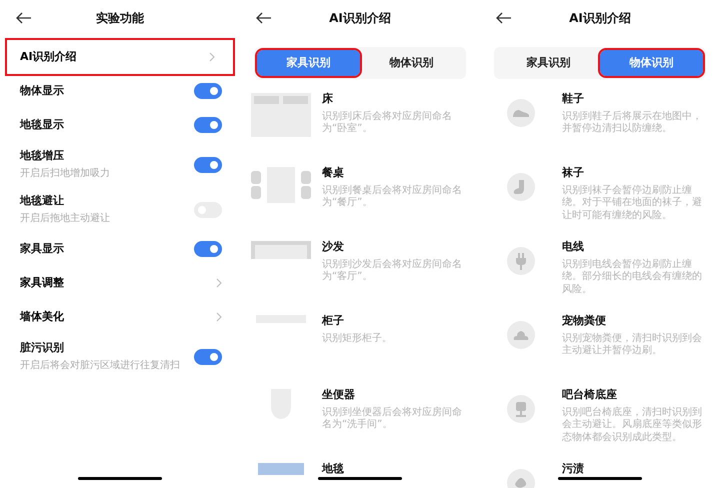 This screenshot has height=488, width=720. What do you see at coordinates (333, 173) in the screenshot?
I see `item-name: 餐桌` at bounding box center [333, 173].